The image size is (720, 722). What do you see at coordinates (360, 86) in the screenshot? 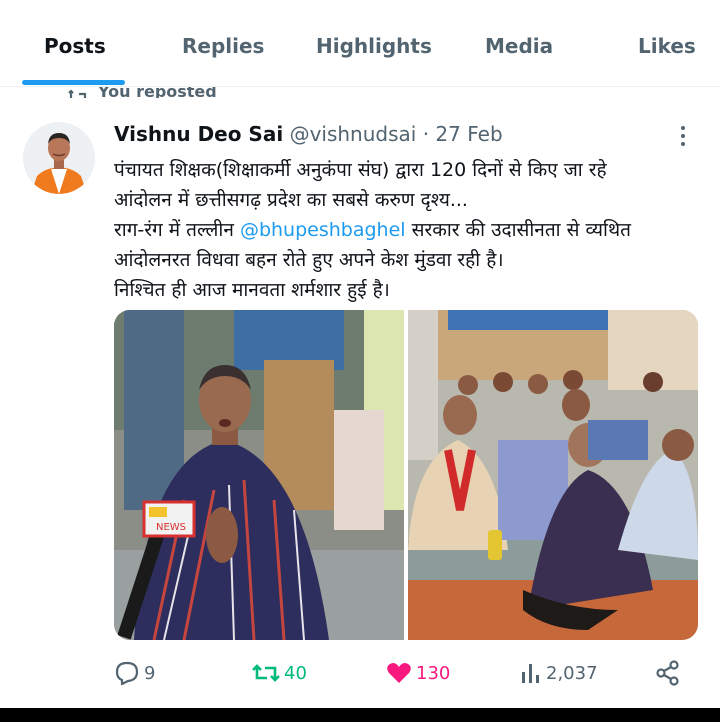
I see `tabs-divider` at bounding box center [360, 86].